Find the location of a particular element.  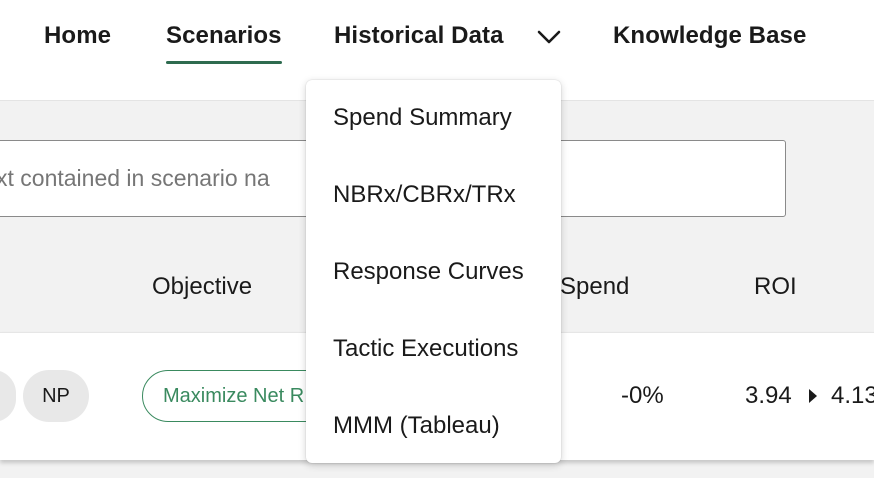

column-header-roi: ROI is located at coordinates (775, 287).